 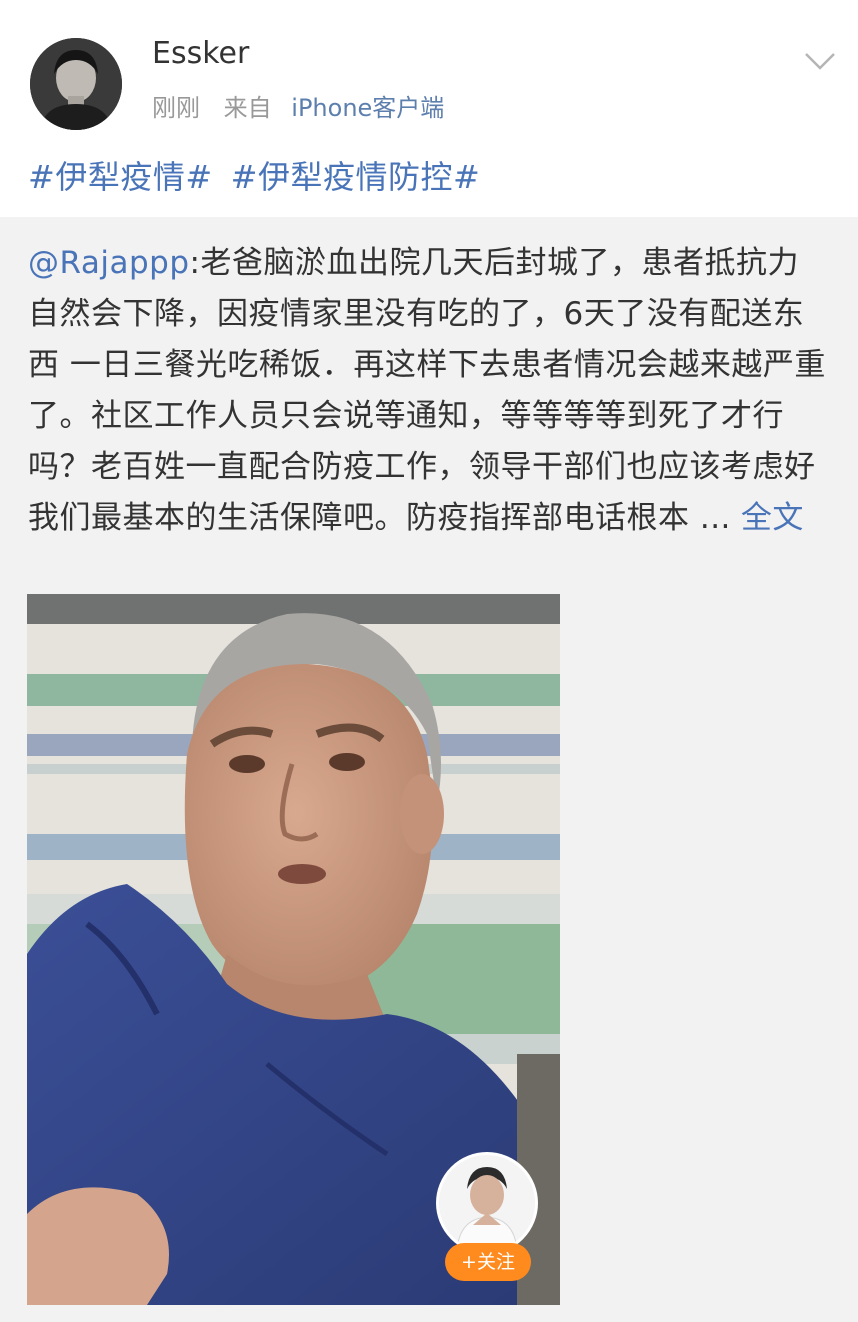 What do you see at coordinates (200, 53) in the screenshot?
I see `author-name: Essker` at bounding box center [200, 53].